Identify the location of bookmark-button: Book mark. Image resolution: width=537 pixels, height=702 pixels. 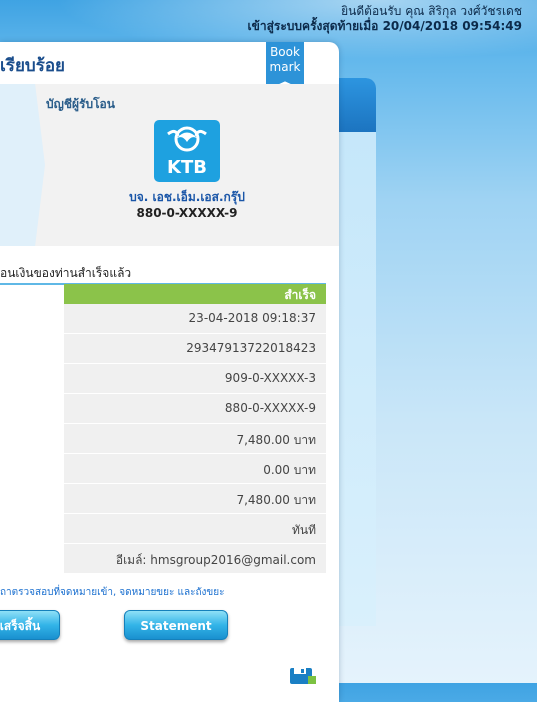
(285, 66).